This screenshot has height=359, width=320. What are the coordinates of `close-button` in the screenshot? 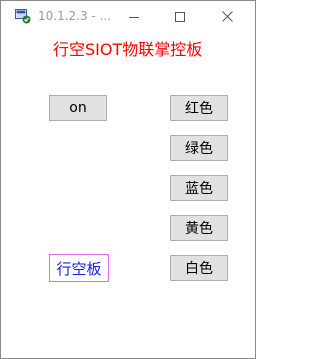 It's located at (227, 16).